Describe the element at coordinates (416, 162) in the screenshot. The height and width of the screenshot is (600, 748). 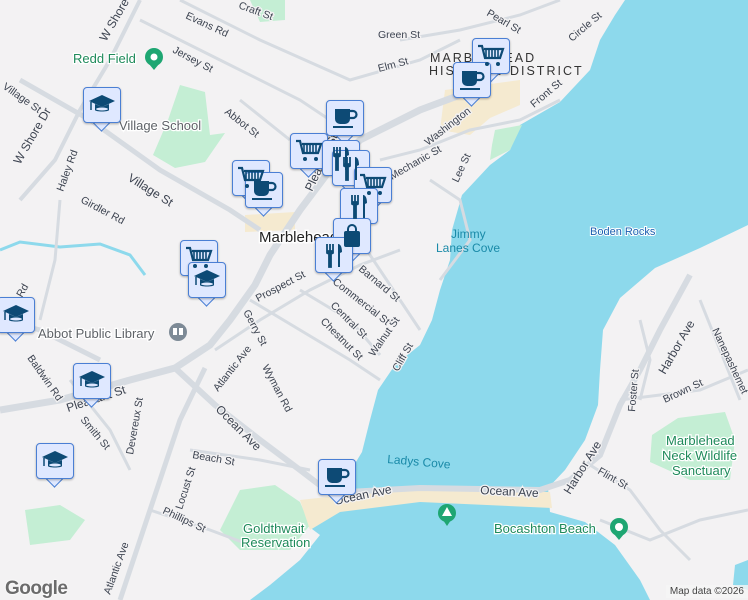
I see `street-label: Mechanic St` at that location.